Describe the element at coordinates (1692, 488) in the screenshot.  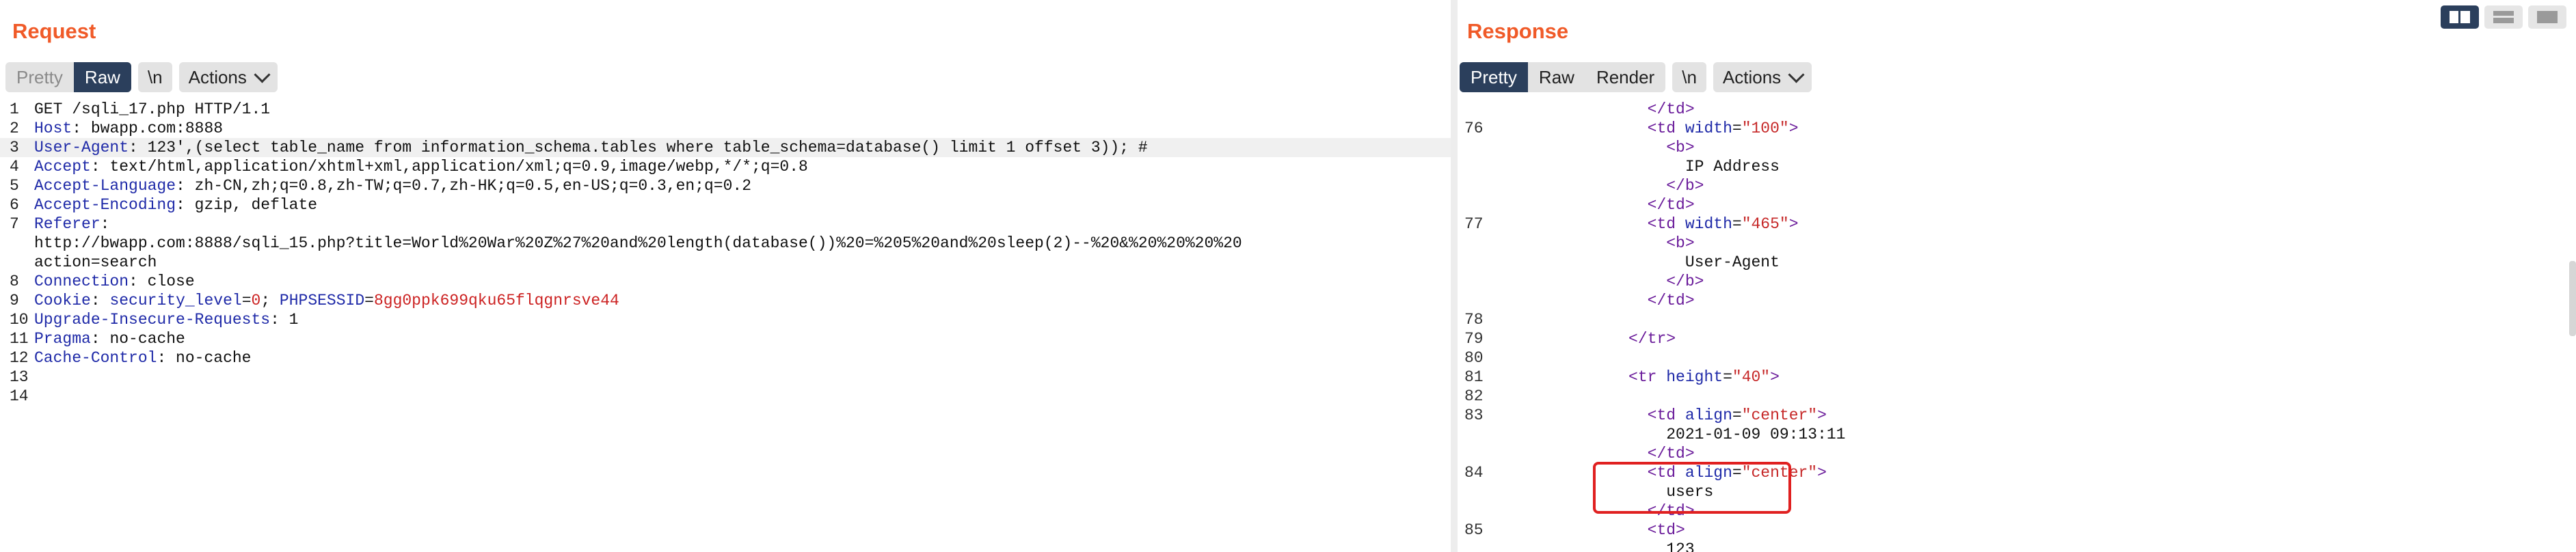
I see `highlight-annotation` at that location.